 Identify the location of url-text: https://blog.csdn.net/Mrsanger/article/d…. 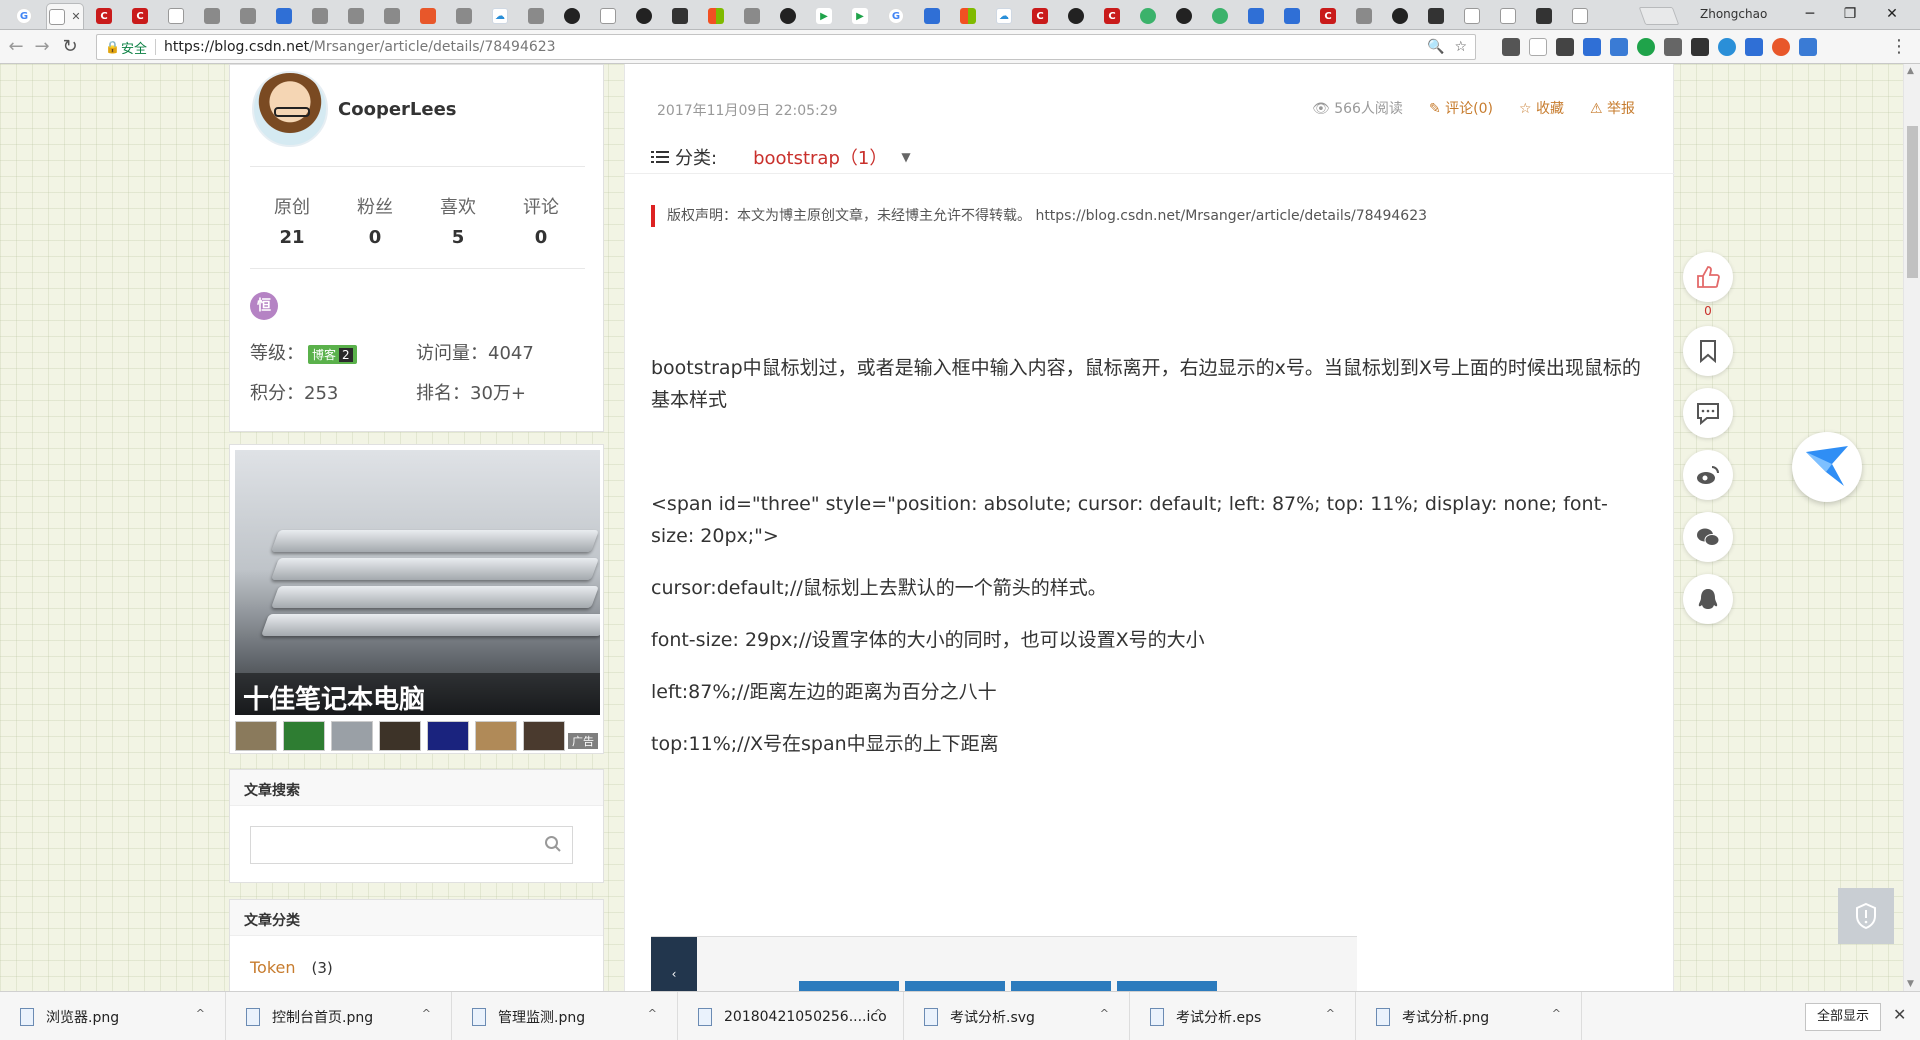
(360, 47).